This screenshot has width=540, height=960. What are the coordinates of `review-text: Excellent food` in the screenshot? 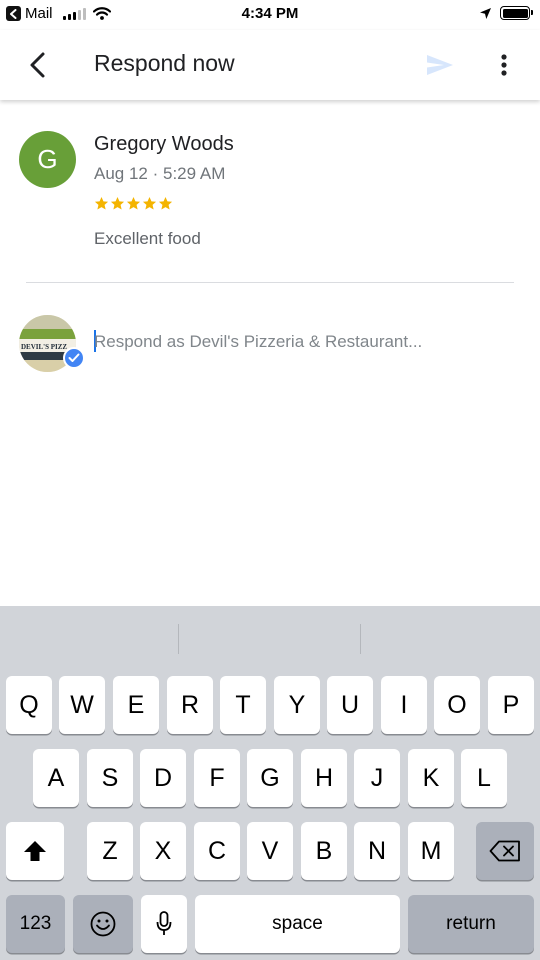 It's located at (147, 238).